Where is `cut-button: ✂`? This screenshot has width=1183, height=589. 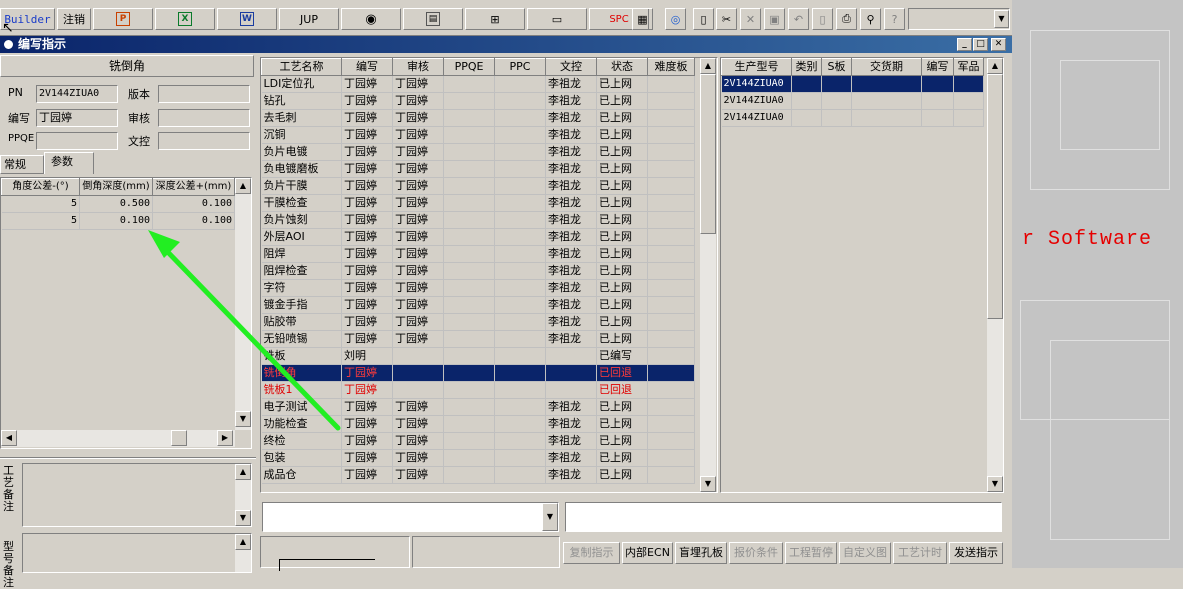 cut-button: ✂ is located at coordinates (726, 19).